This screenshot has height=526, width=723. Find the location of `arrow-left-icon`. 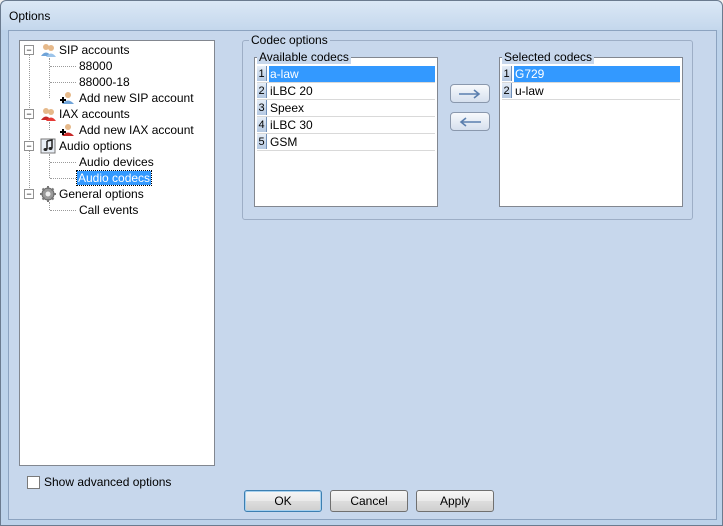

arrow-left-icon is located at coordinates (470, 121).